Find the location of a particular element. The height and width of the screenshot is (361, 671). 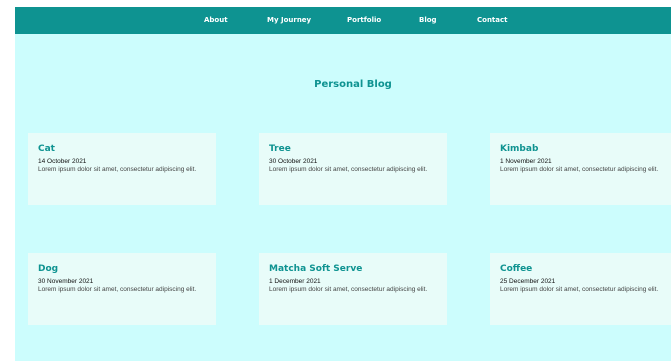

nav-link-my-journey: My Journey is located at coordinates (289, 20).